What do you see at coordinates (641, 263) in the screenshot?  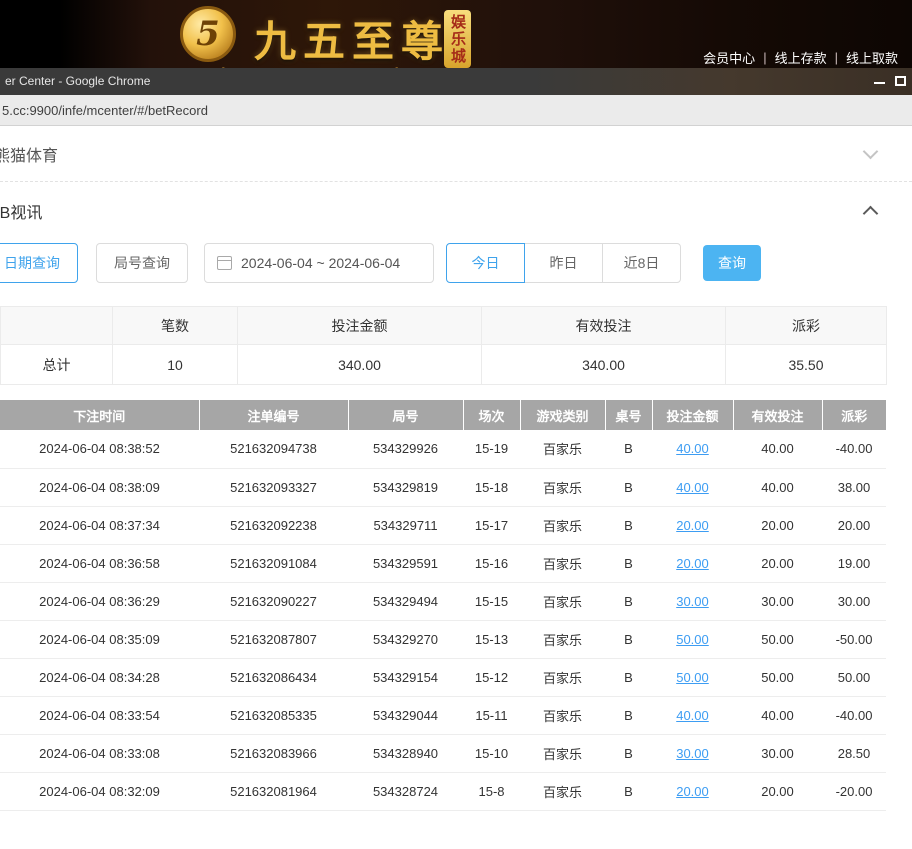 I see `last-8-days-button: 近8日` at bounding box center [641, 263].